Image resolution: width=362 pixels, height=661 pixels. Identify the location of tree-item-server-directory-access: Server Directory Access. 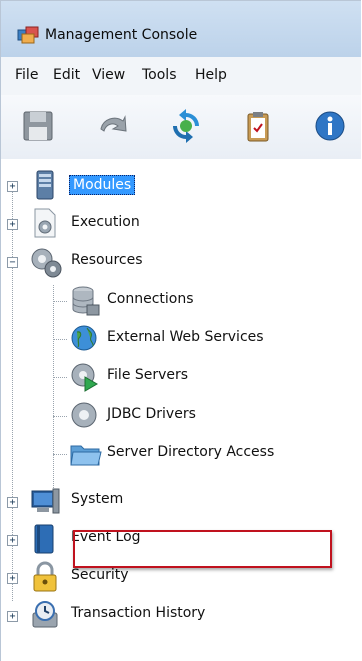
(194, 453).